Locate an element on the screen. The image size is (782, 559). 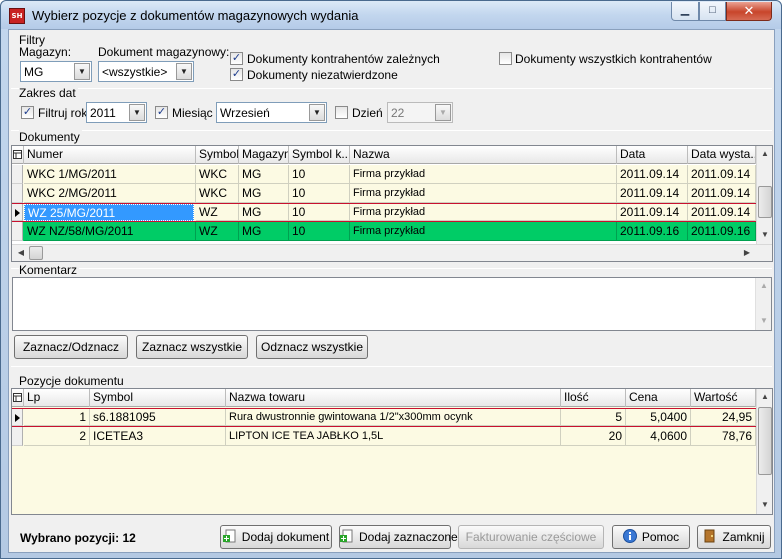
zaznacz-odznacz-button: Zaznacz/Odznacz is located at coordinates (71, 347).